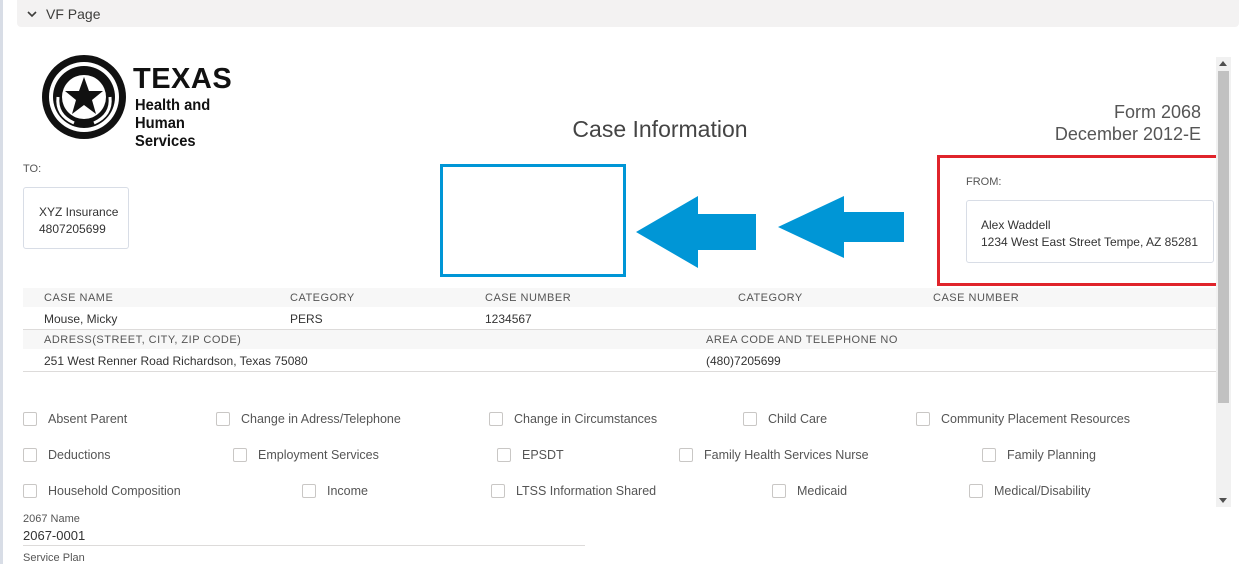  Describe the element at coordinates (165, 141) in the screenshot. I see `logo-line2: Services` at that location.